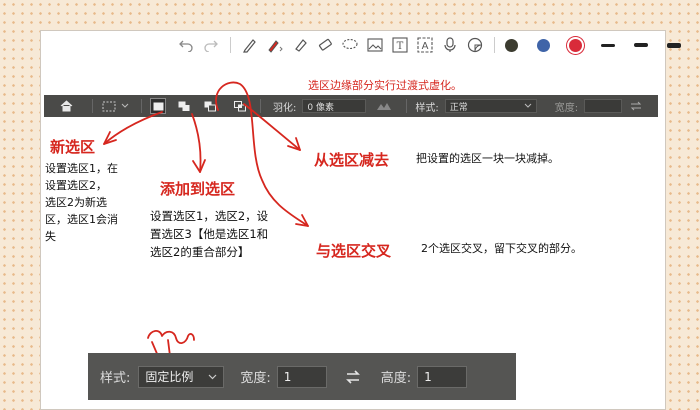  I want to click on desc-line: 置选区3【他是选区1和, so click(209, 234).